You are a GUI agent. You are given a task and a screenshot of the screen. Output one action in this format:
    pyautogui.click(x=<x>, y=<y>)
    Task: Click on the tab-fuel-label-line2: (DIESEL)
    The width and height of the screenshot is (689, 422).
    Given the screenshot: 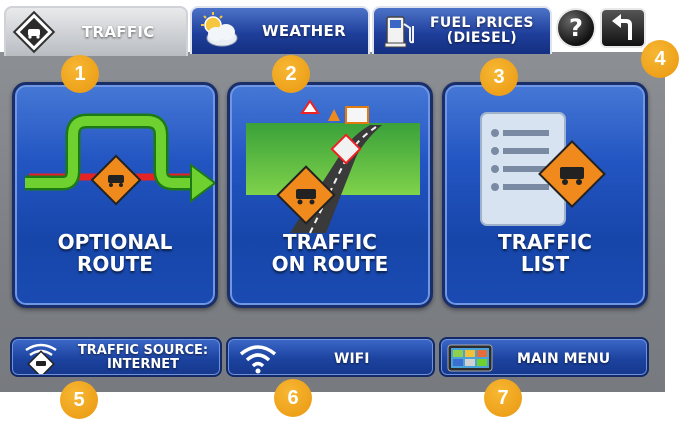 What is the action you would take?
    pyautogui.click(x=481, y=38)
    